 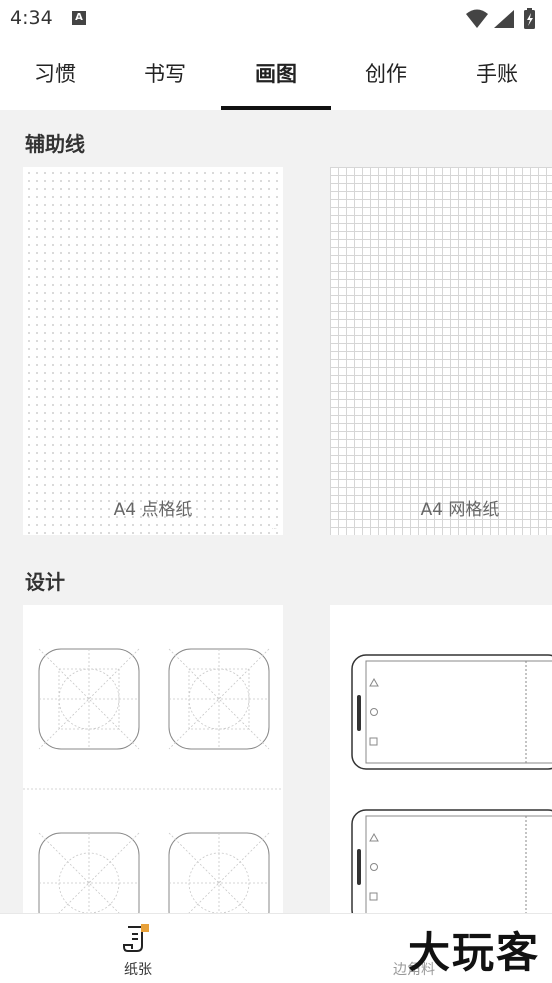 What do you see at coordinates (473, 952) in the screenshot?
I see `watermark-logo: 大玩客` at bounding box center [473, 952].